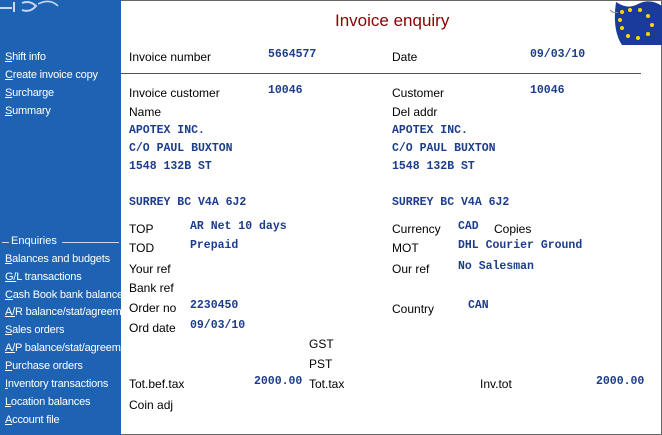 The width and height of the screenshot is (662, 435). I want to click on ord-date-value: 09/03/10, so click(218, 325).